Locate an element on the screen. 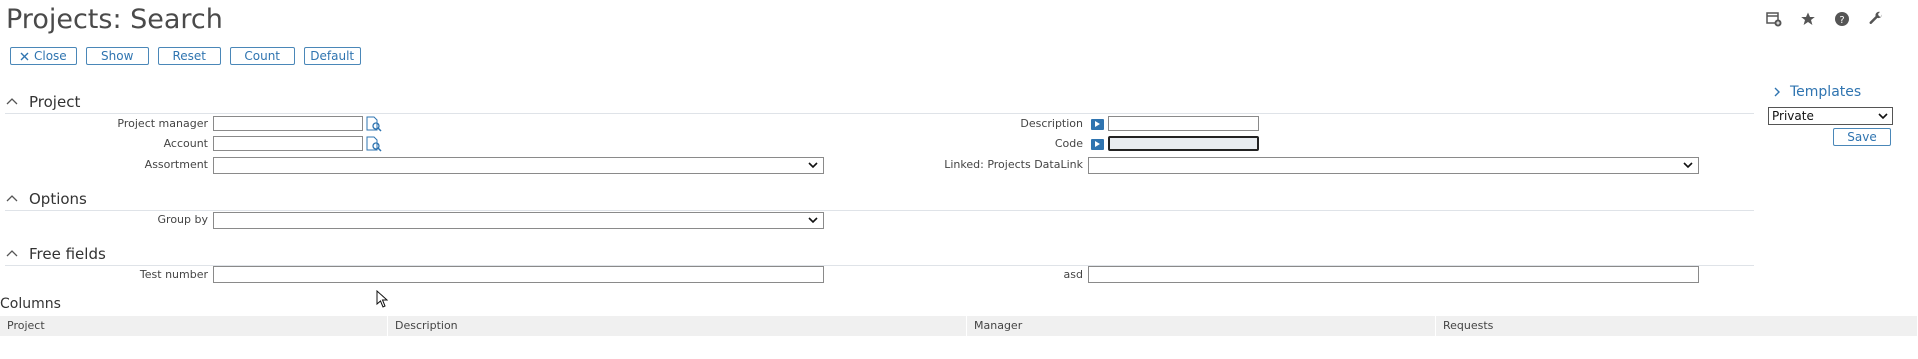 This screenshot has height=359, width=1918. toolbar: Close Show Reset Count Default is located at coordinates (185, 56).